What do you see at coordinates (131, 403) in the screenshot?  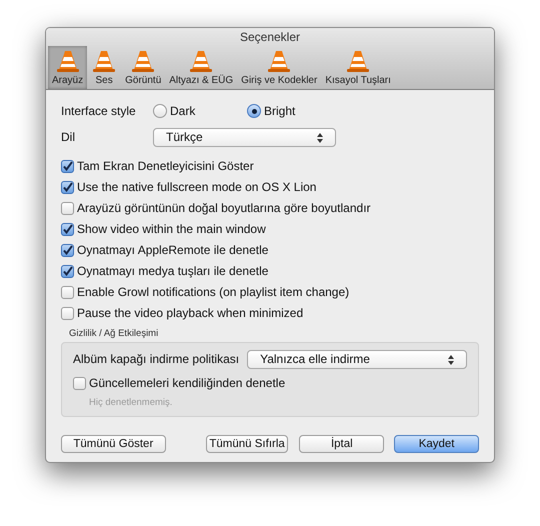 I see `last-check-text: Hiç denetlenmemiş.` at bounding box center [131, 403].